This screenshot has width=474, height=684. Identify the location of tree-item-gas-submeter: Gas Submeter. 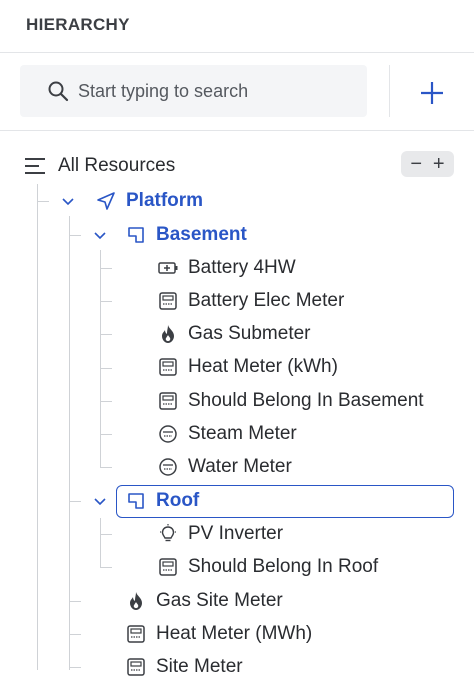
(234, 334).